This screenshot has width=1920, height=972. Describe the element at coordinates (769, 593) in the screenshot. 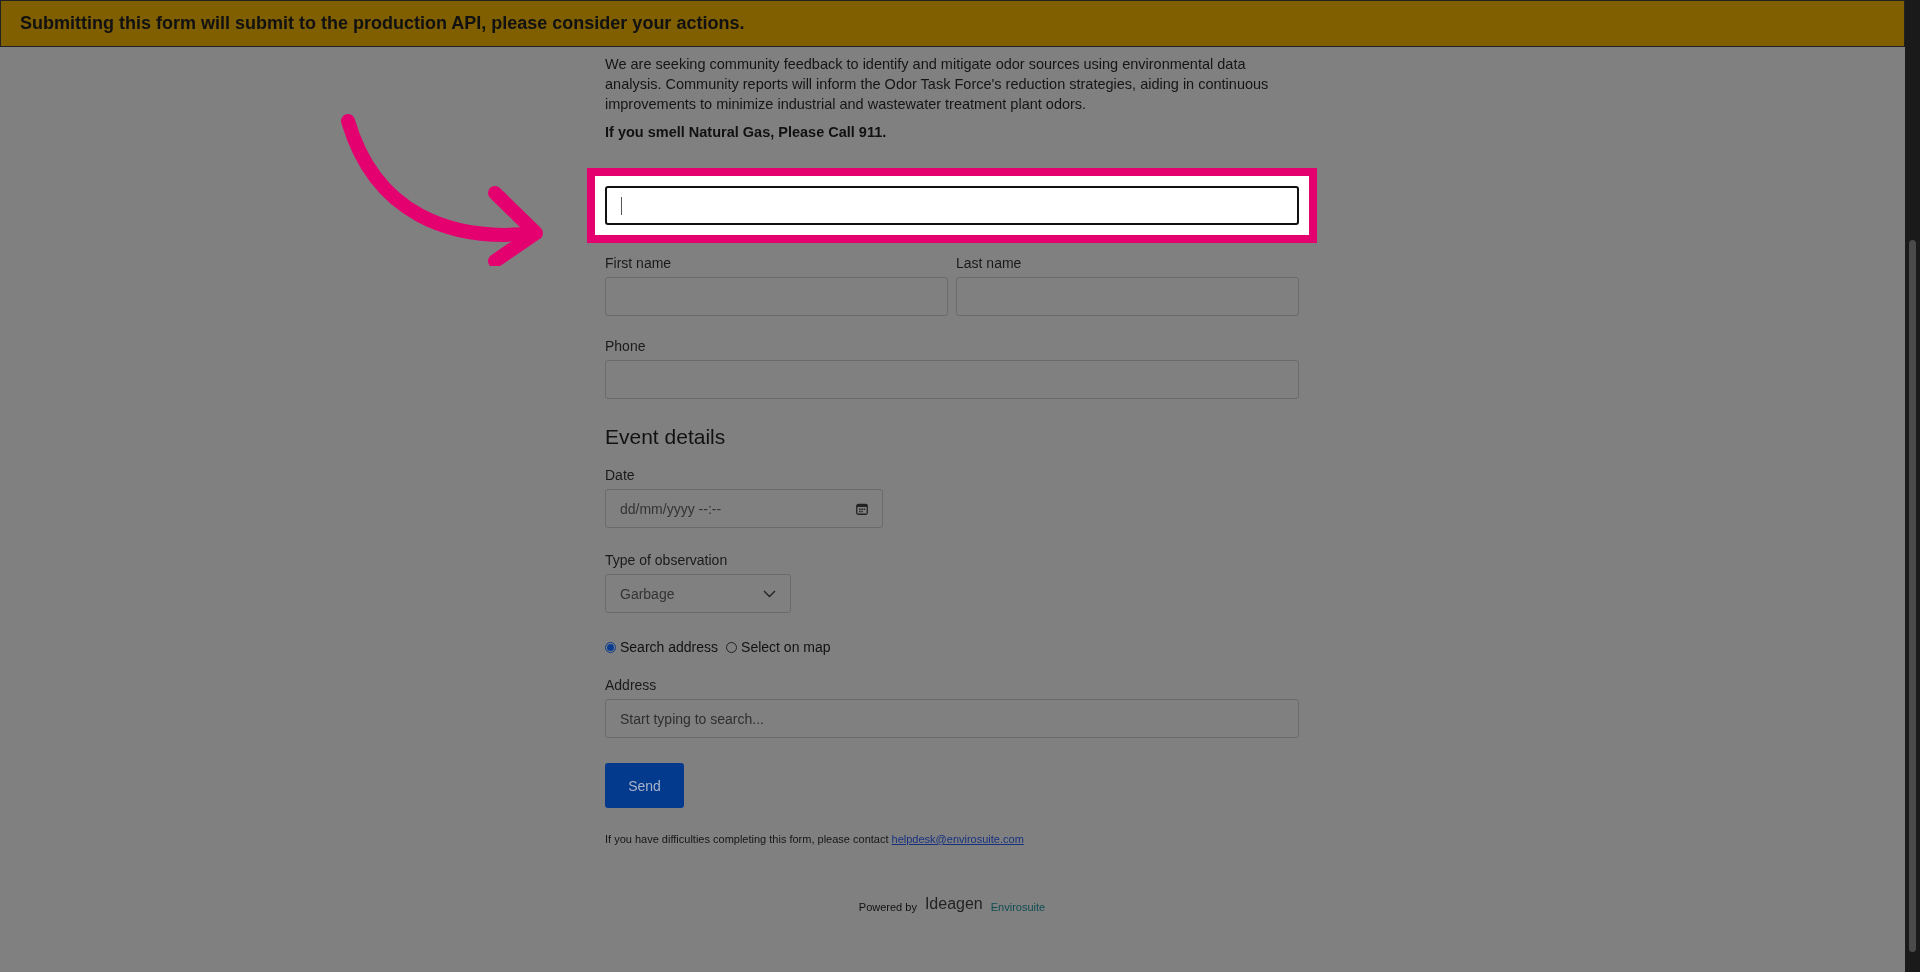

I see `chevron-down-icon` at that location.